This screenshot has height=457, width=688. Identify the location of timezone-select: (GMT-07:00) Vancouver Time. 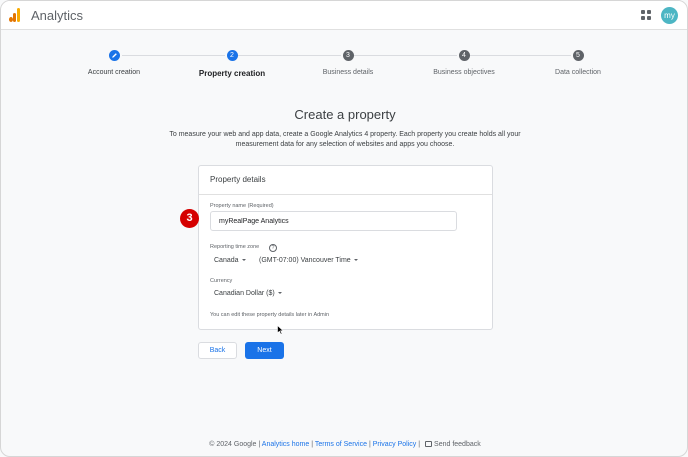
(308, 260).